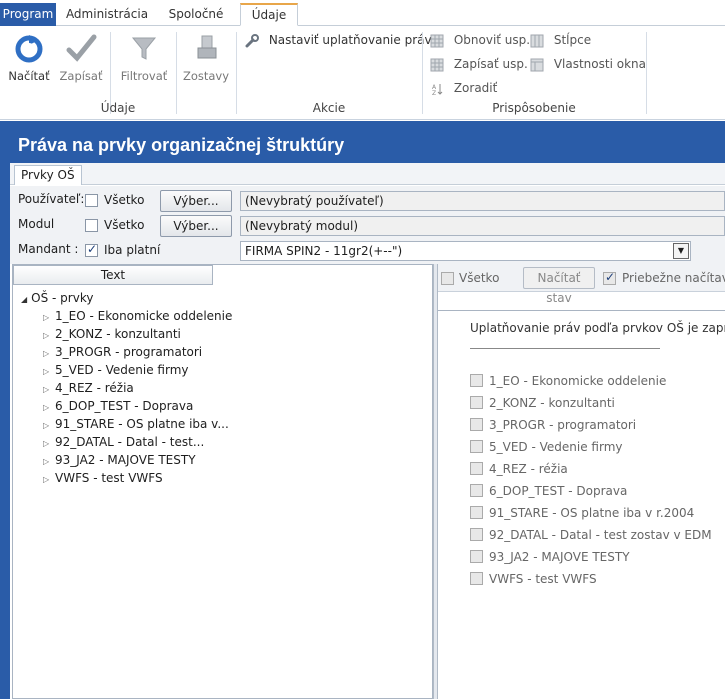 The height and width of the screenshot is (699, 725). I want to click on tree-node: ▷ 3_PROGR - programatori, so click(122, 353).